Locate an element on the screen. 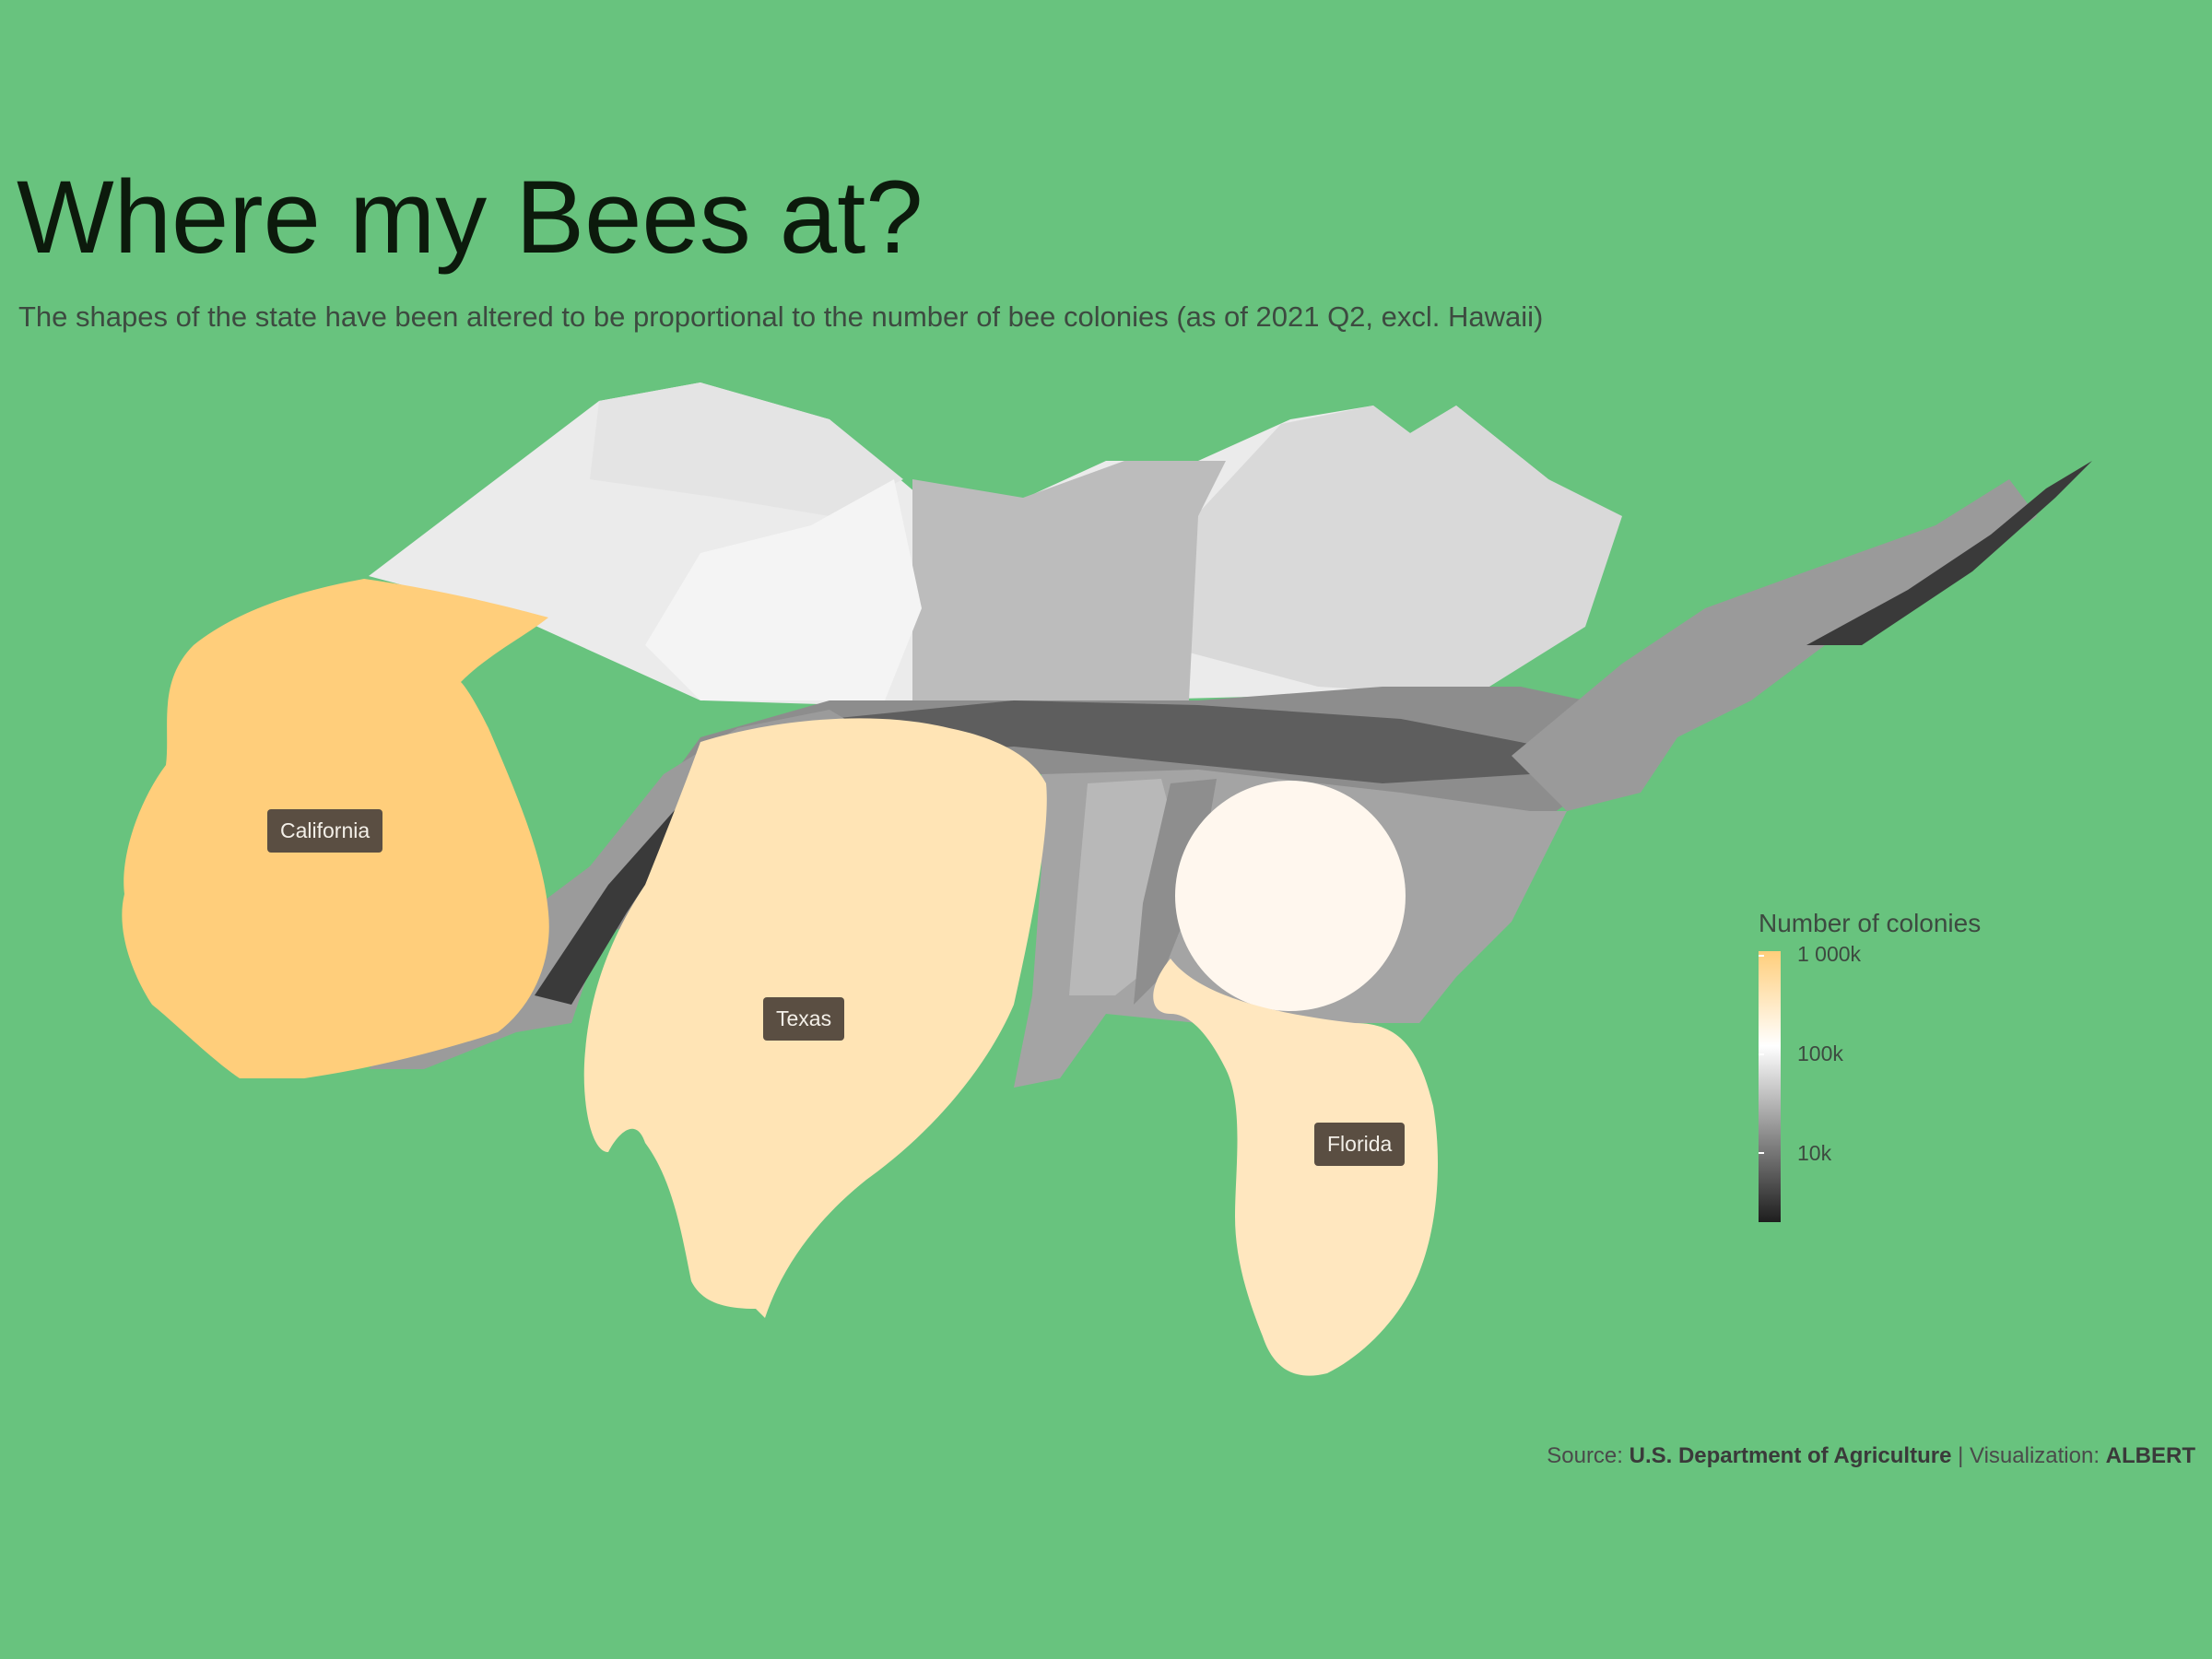 The height and width of the screenshot is (1659, 2212). legend-tick-100k: 100k is located at coordinates (1820, 1053).